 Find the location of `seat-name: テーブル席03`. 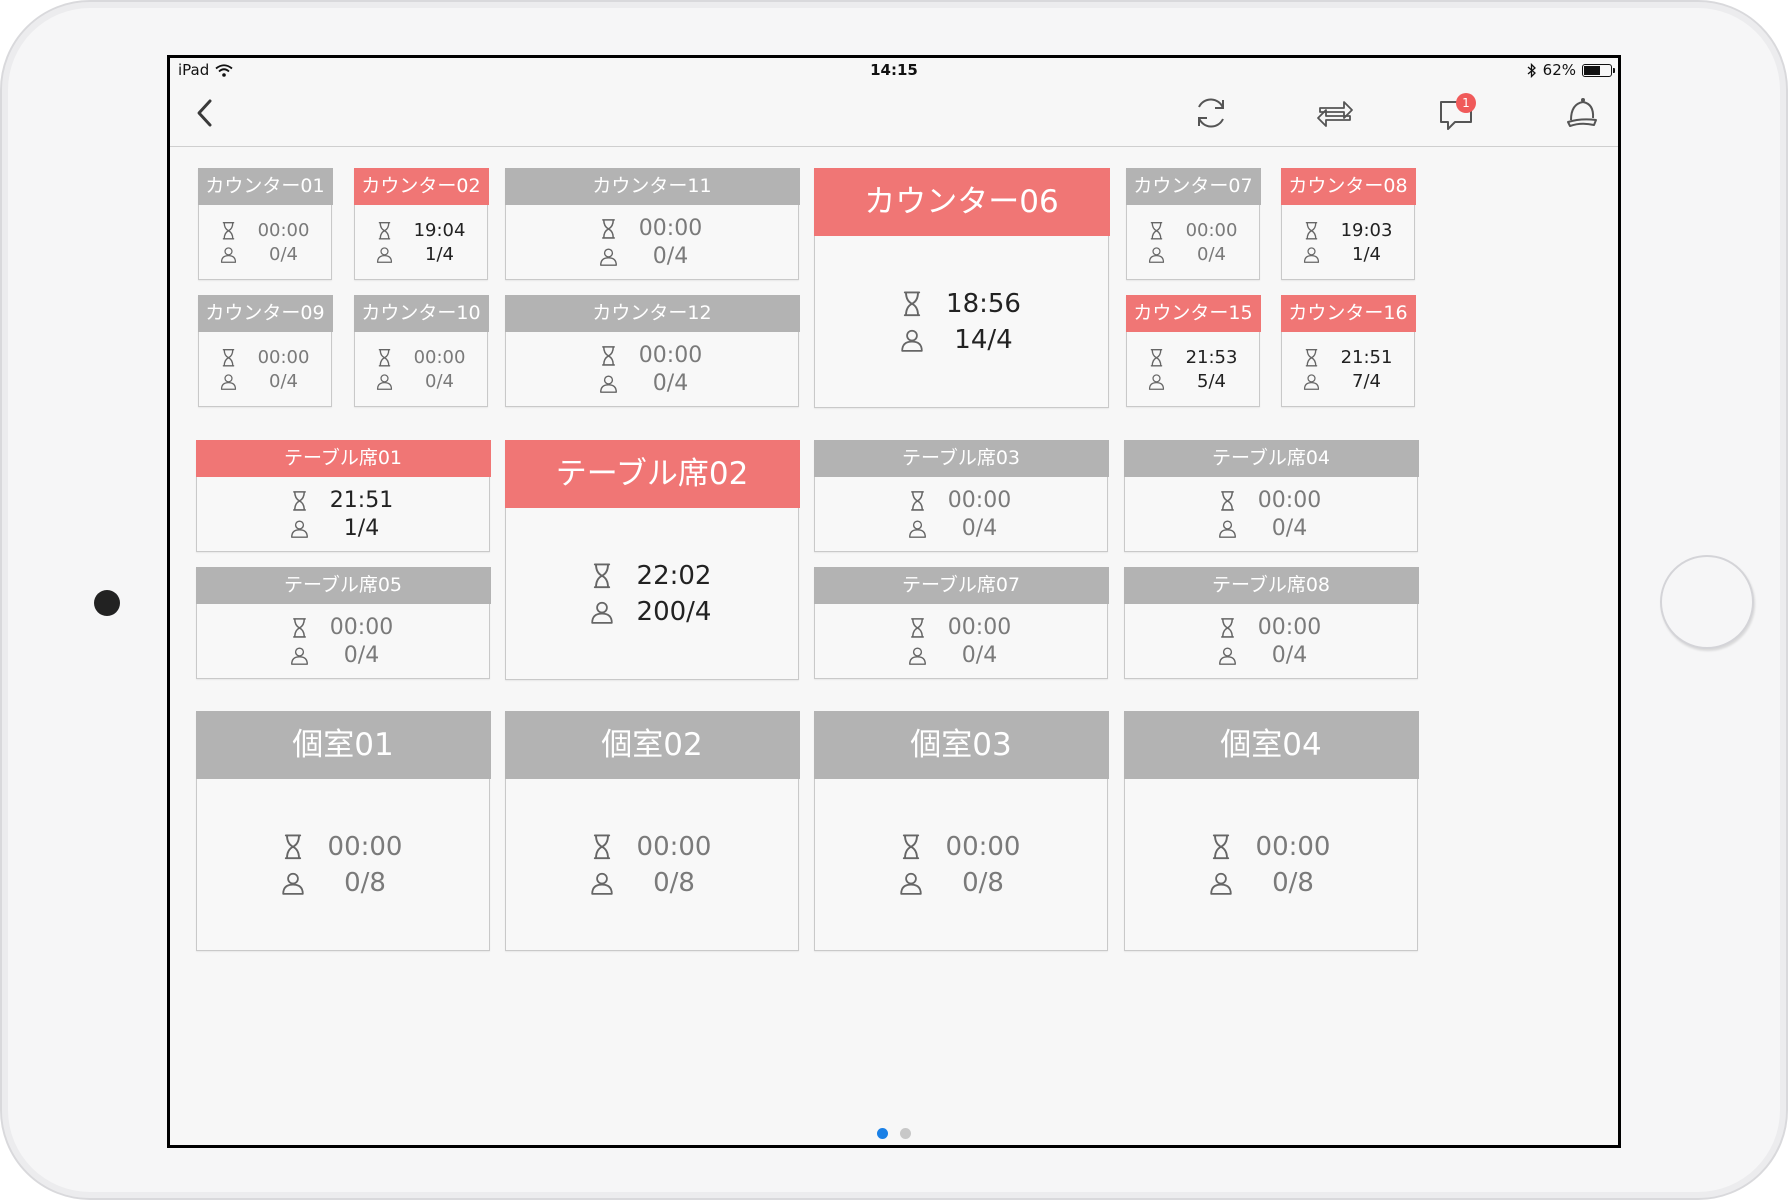

seat-name: テーブル席03 is located at coordinates (961, 458).